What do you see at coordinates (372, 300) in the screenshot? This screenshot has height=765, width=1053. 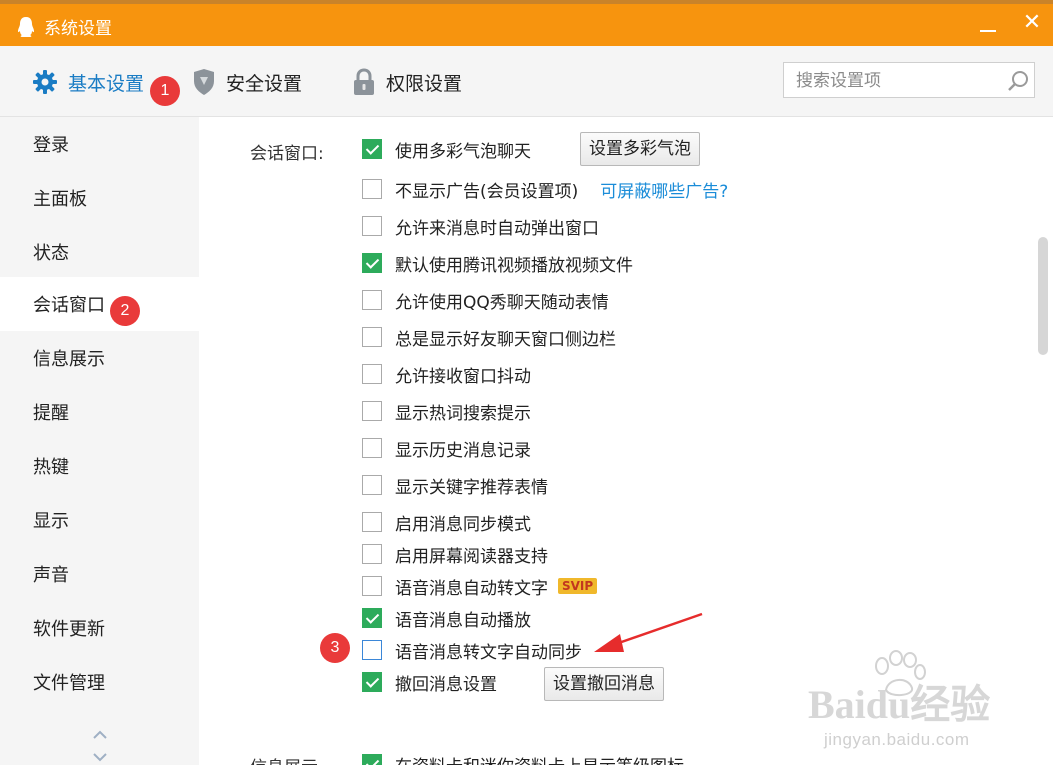 I see `checkbox-qq-show-emoji` at bounding box center [372, 300].